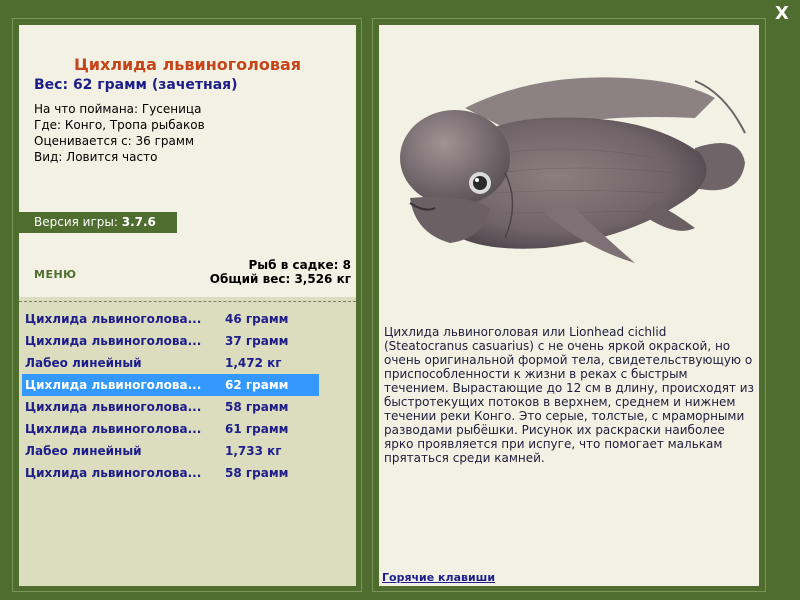  Describe the element at coordinates (187, 301) in the screenshot. I see `divider` at that location.